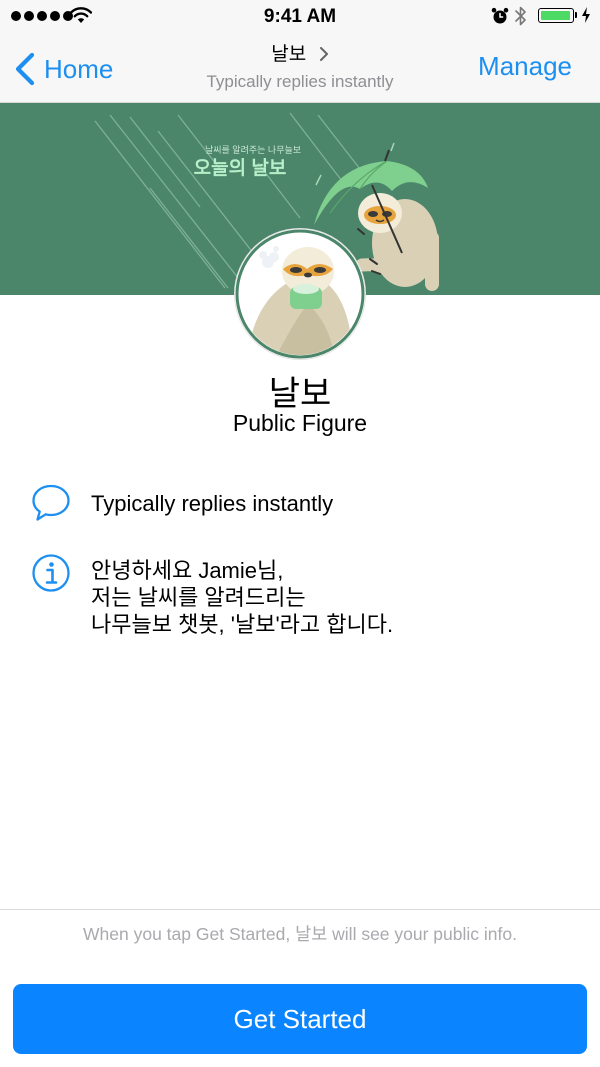 The height and width of the screenshot is (1067, 600). I want to click on alarm-clock-icon, so click(500, 15).